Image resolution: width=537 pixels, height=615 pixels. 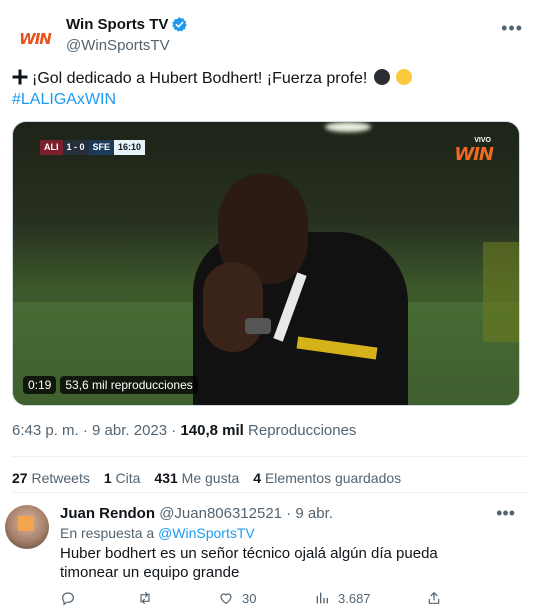 I want to click on black-circle-emoji, so click(x=381, y=77).